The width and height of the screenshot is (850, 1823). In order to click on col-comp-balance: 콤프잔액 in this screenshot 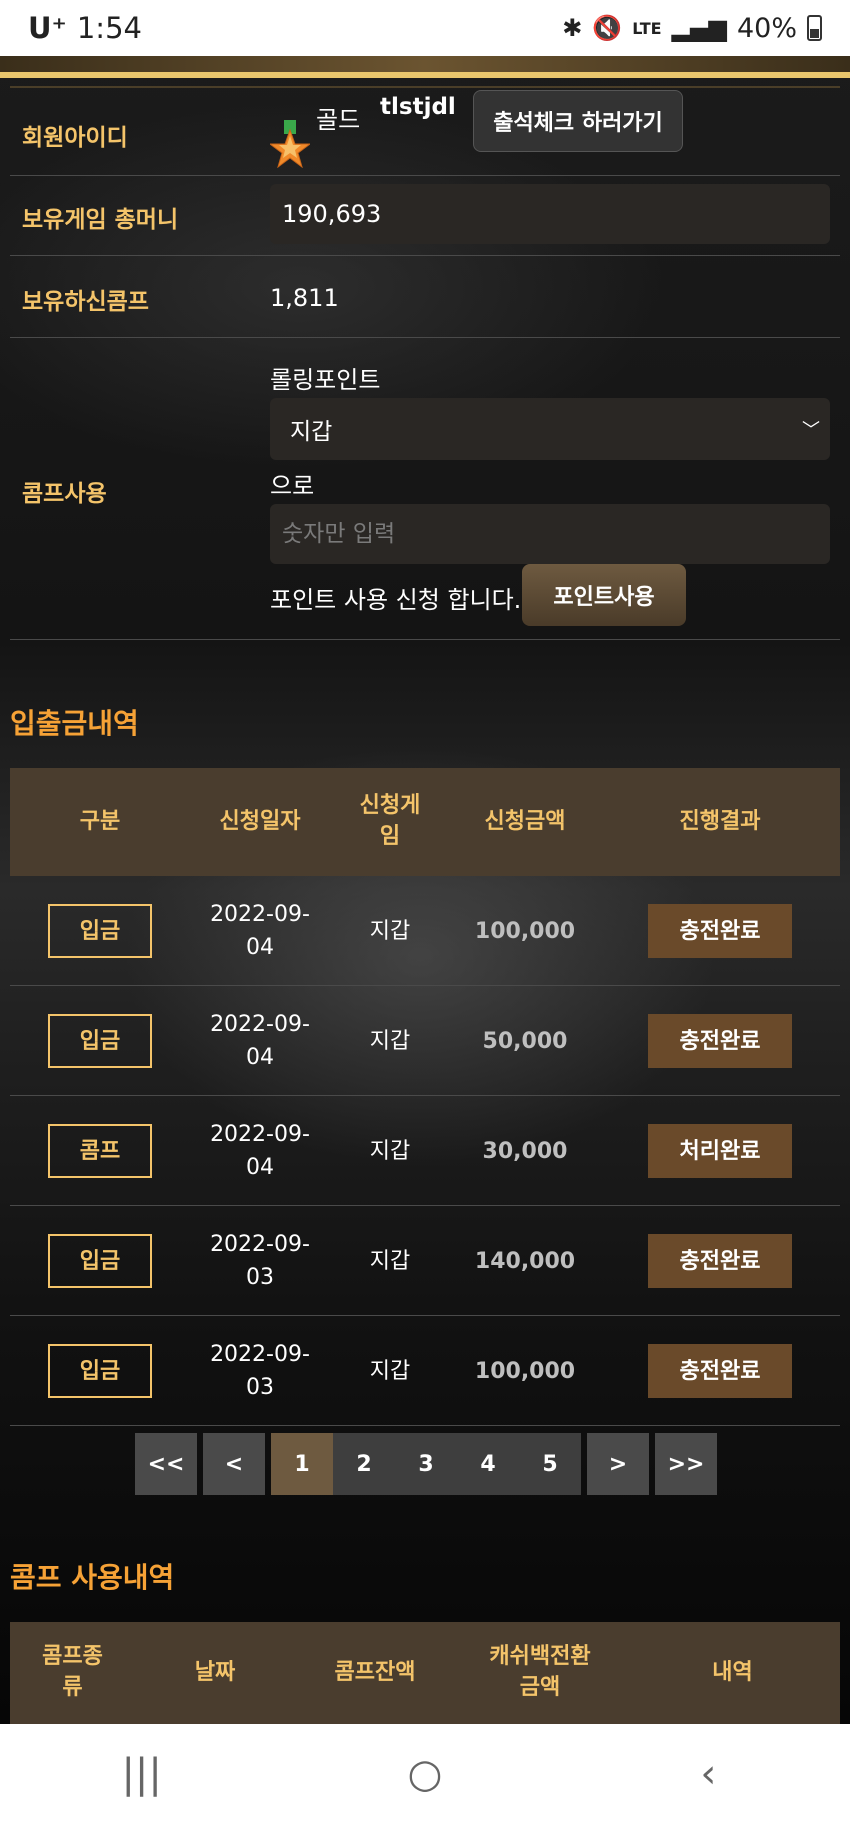, I will do `click(375, 1672)`.